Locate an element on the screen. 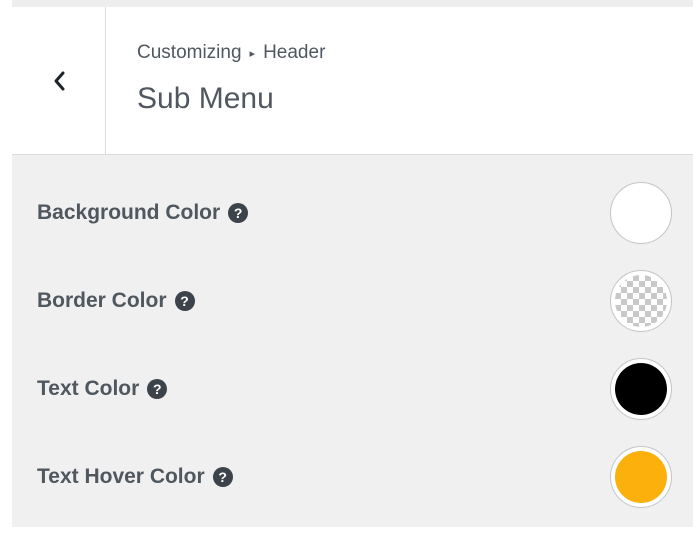 Image resolution: width=693 pixels, height=555 pixels. chevron-left-icon is located at coordinates (59, 81).